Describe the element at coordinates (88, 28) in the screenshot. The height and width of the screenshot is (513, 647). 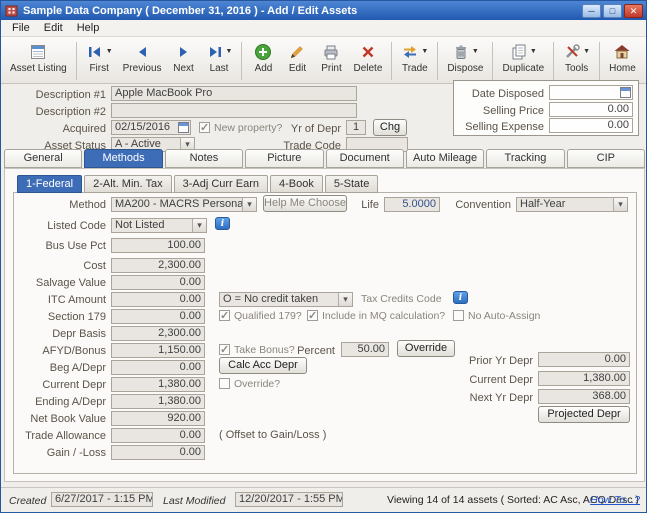
I see `menu-help: Help` at that location.